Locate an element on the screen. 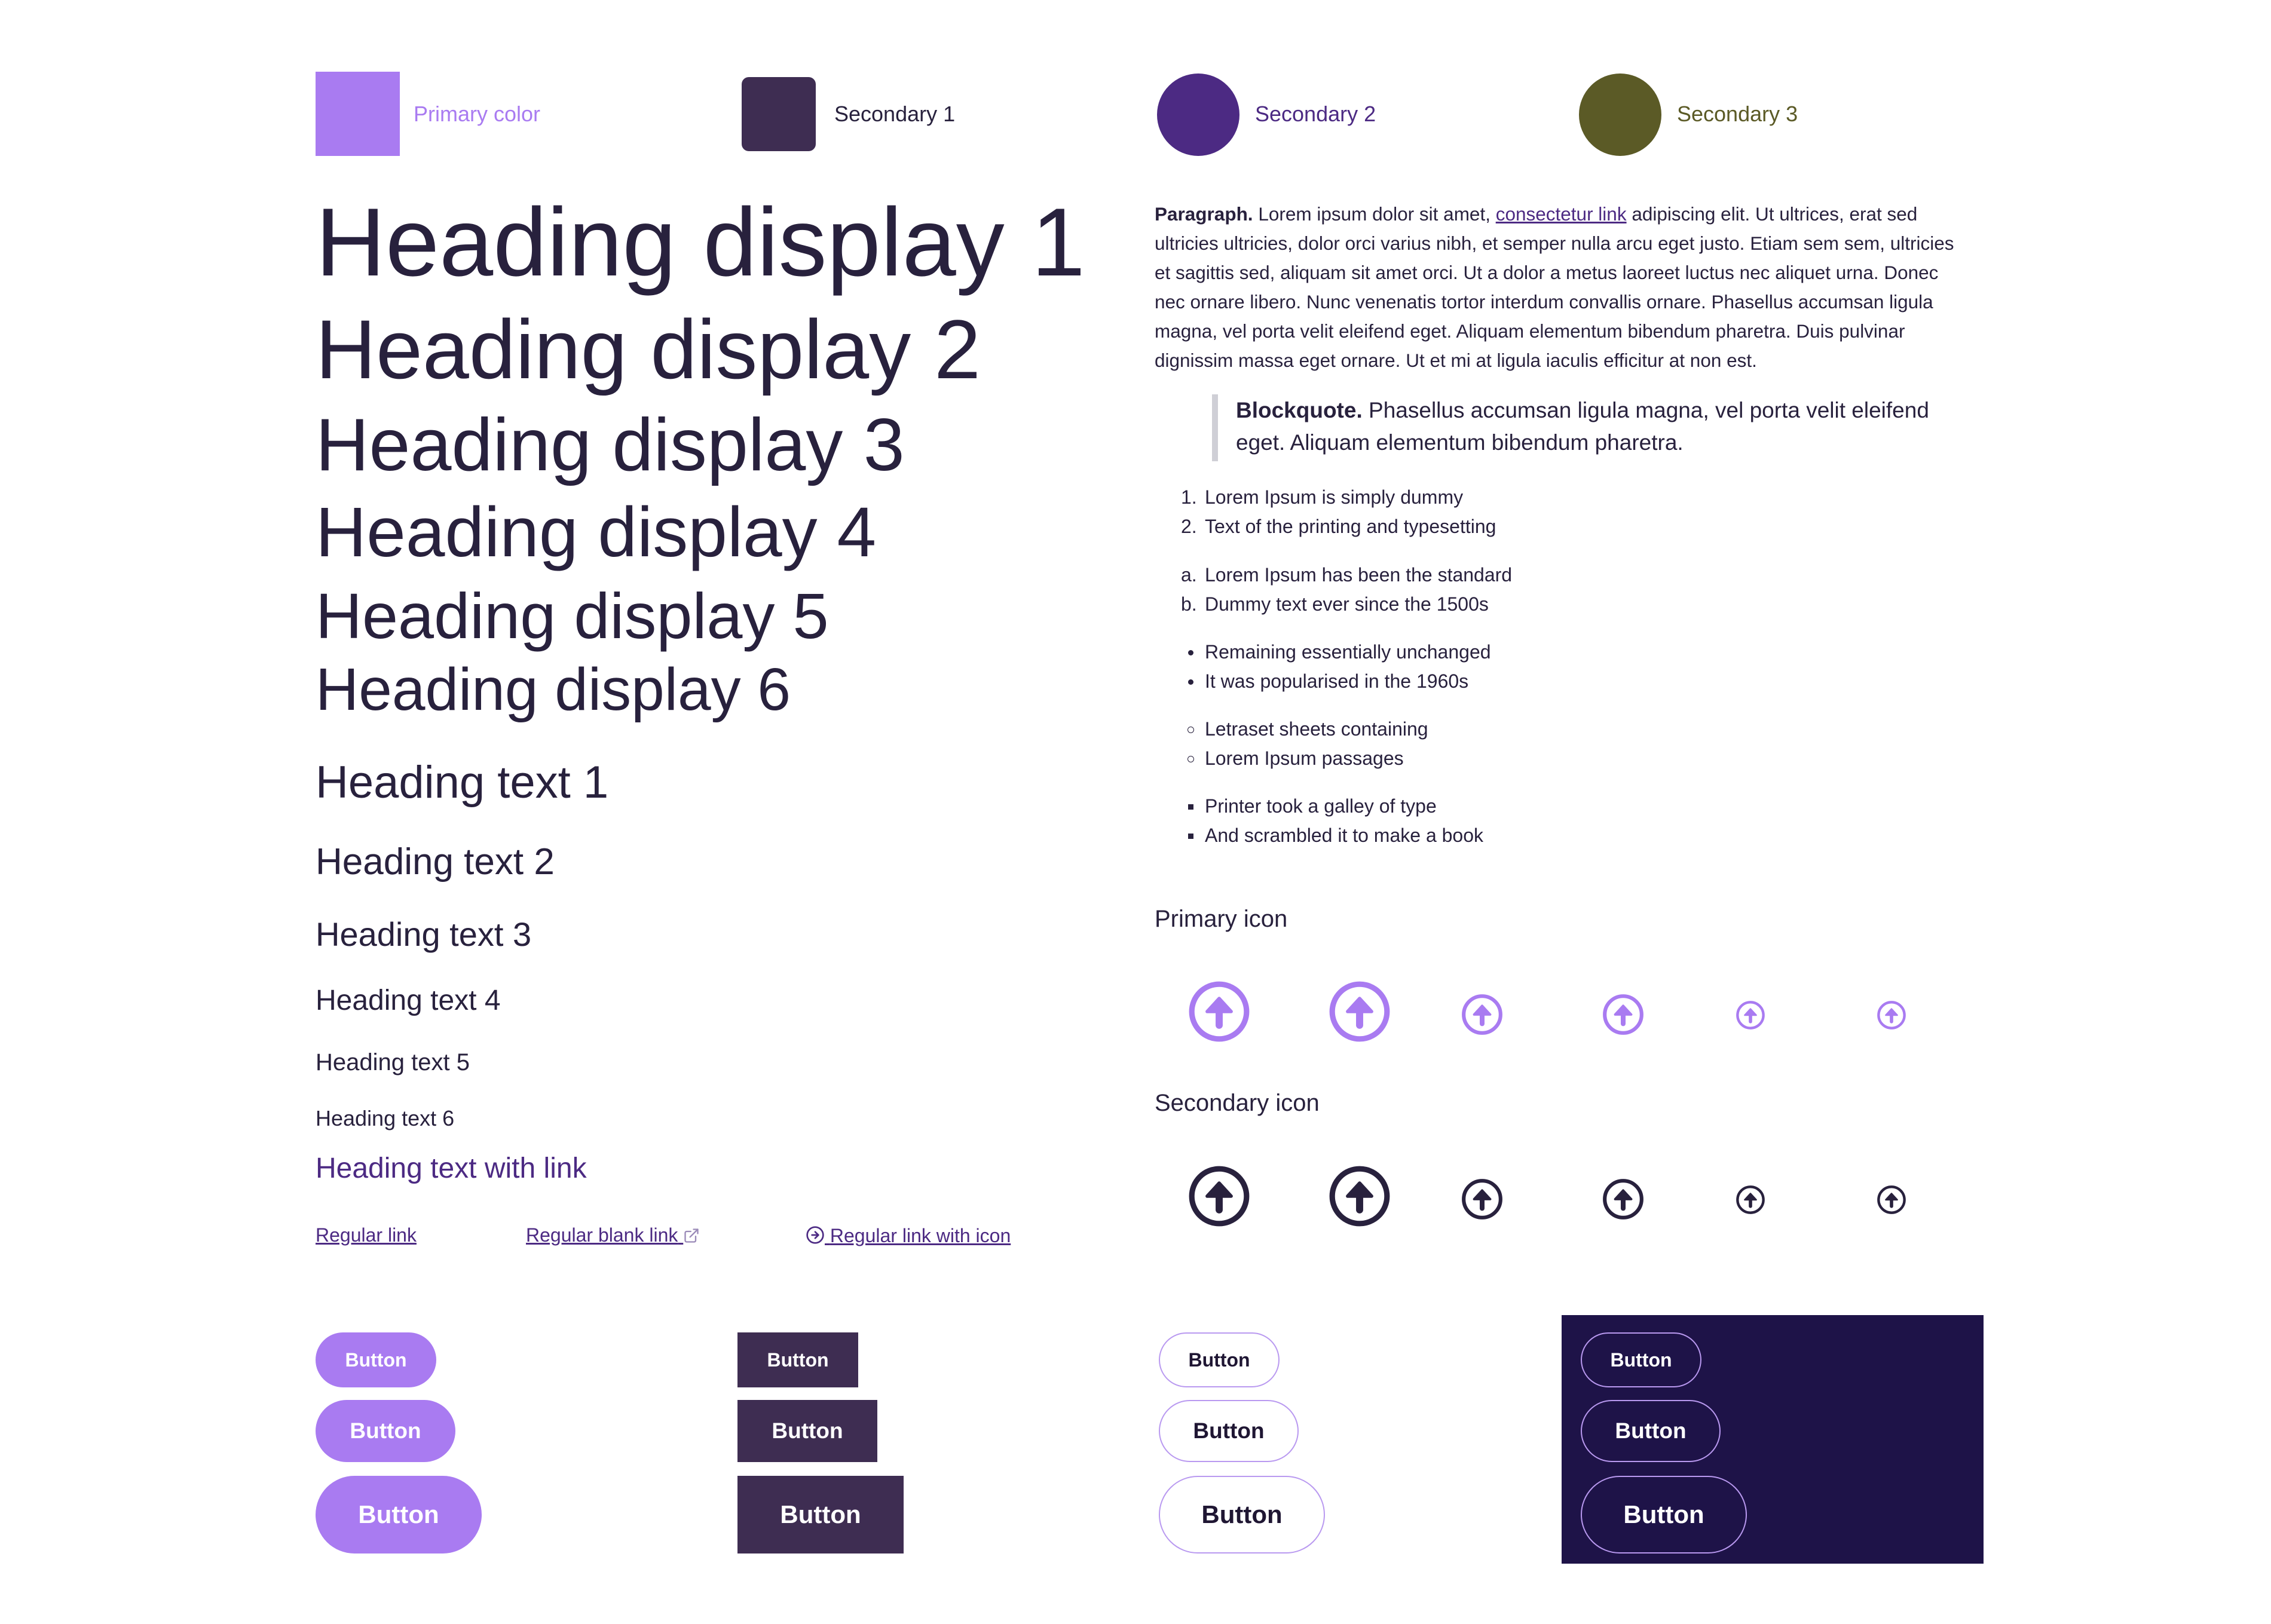  secondary-button-large: Button is located at coordinates (820, 1514).